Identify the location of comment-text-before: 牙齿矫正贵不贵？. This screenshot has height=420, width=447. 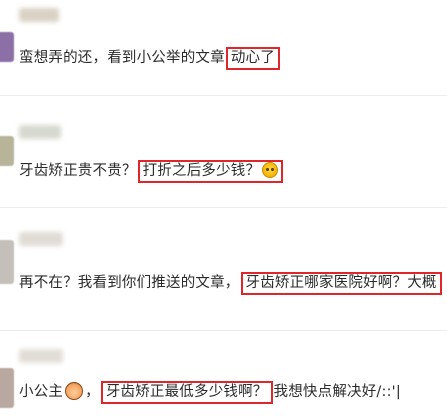
(78, 171).